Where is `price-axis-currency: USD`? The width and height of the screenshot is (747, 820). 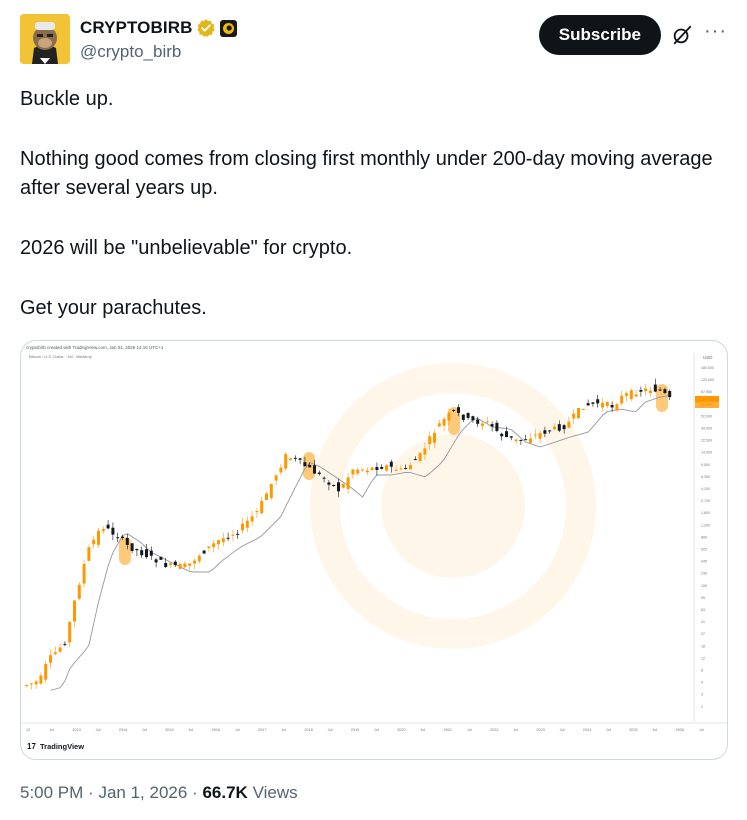 price-axis-currency: USD is located at coordinates (708, 357).